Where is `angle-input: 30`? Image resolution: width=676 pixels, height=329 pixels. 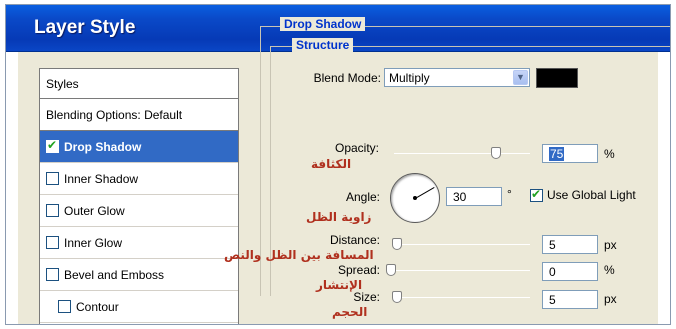
angle-input: 30 is located at coordinates (474, 196).